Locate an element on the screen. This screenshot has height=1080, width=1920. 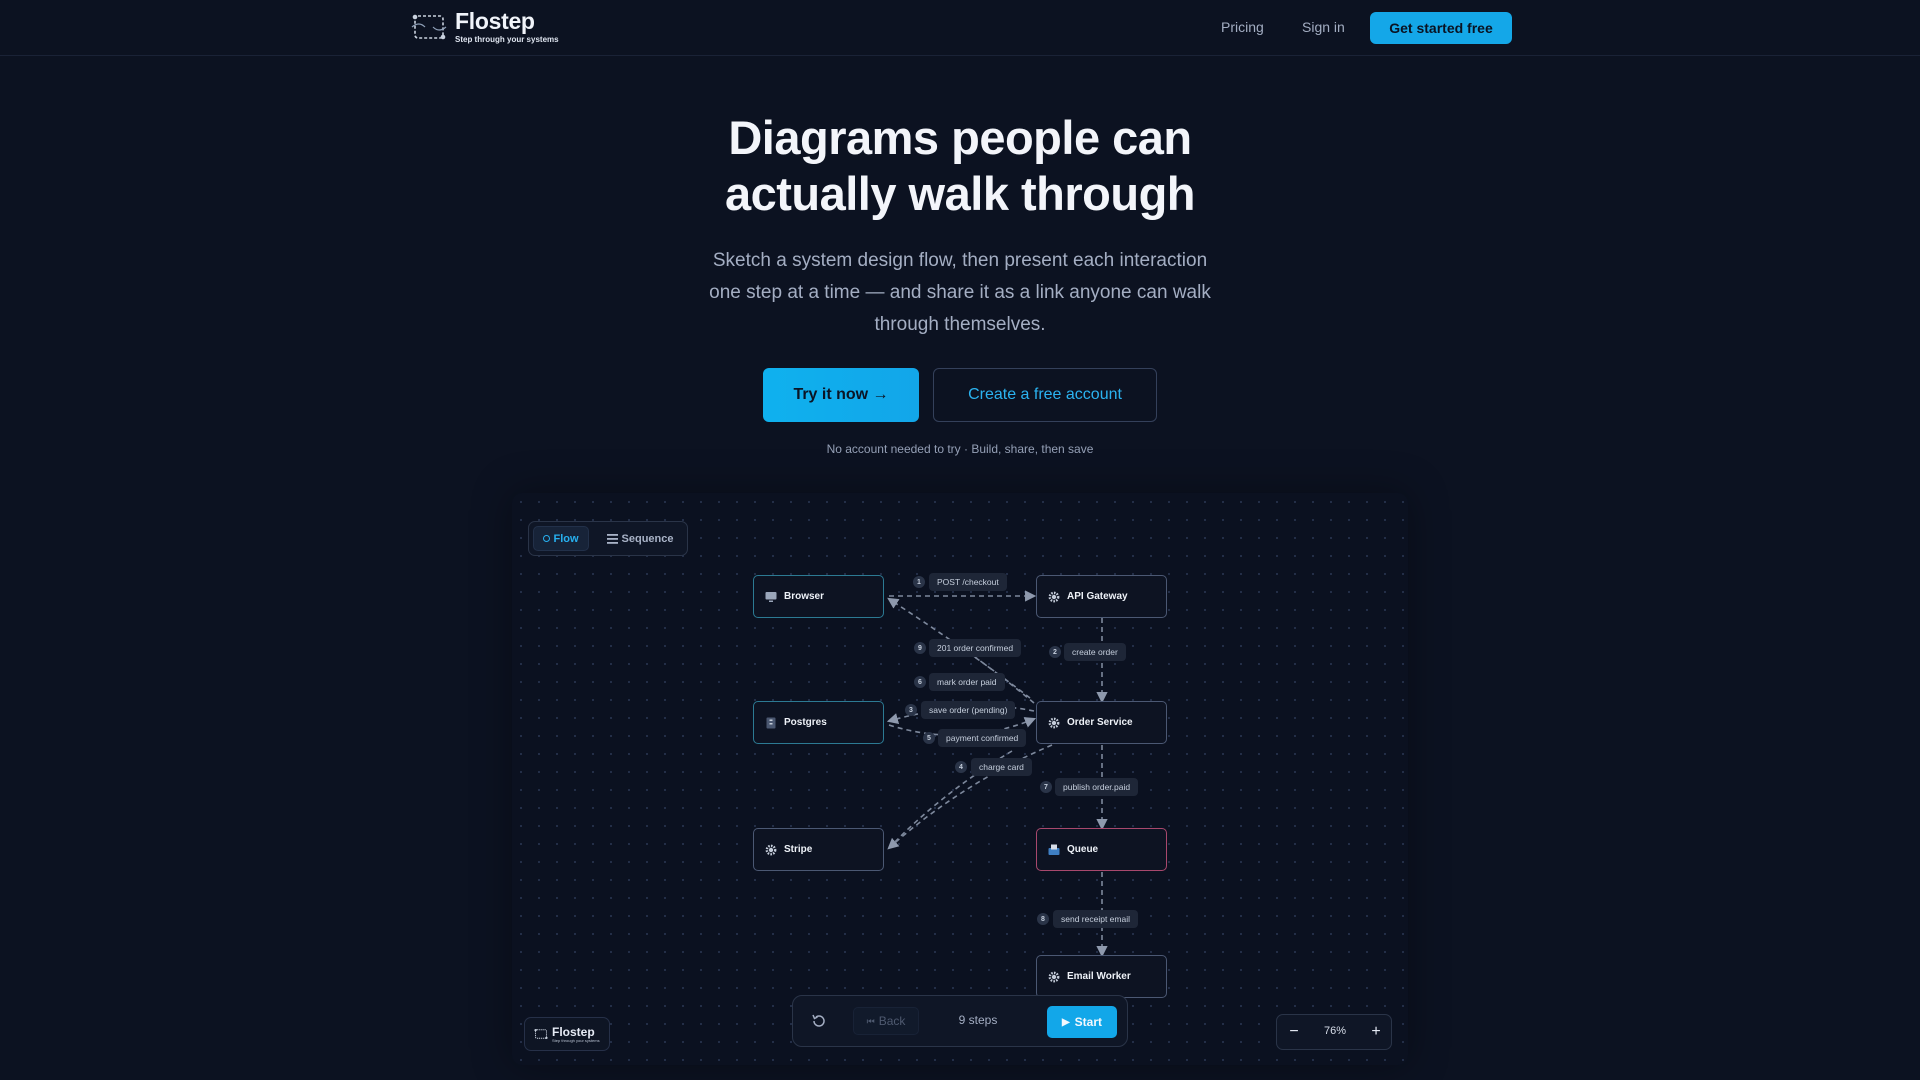
playback-controls: ⏮ Back 9 steps ▶ Start is located at coordinates (960, 1021).